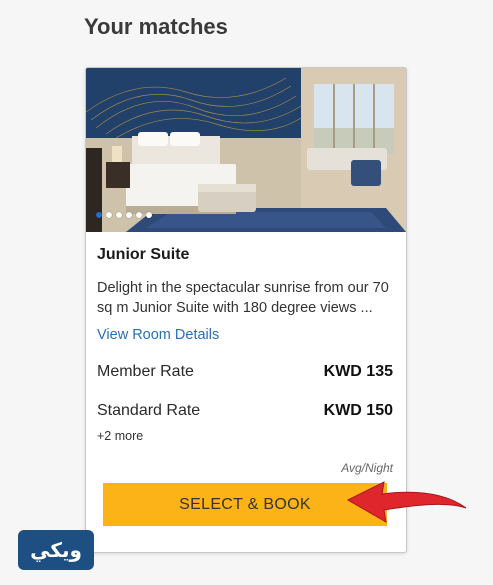 This screenshot has height=585, width=493. Describe the element at coordinates (406, 502) in the screenshot. I see `red-arrow-icon` at that location.